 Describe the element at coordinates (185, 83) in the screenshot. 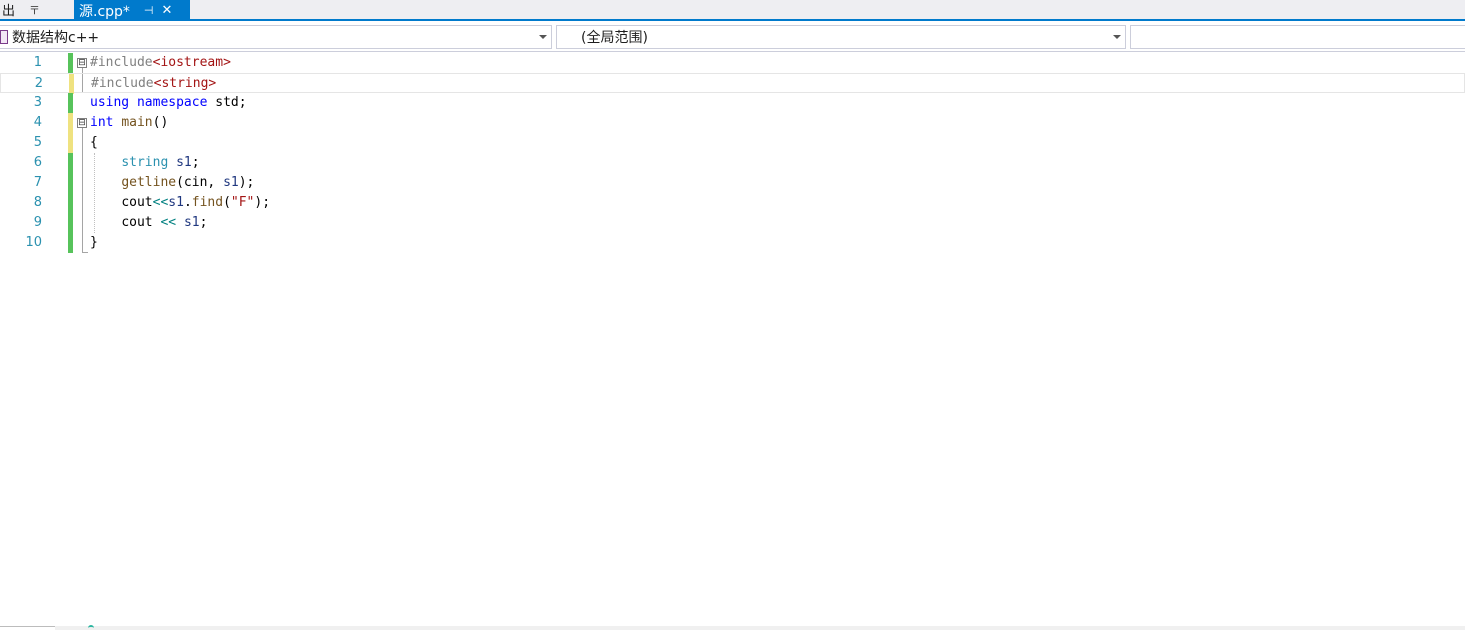

I see `code-token: <string>` at that location.